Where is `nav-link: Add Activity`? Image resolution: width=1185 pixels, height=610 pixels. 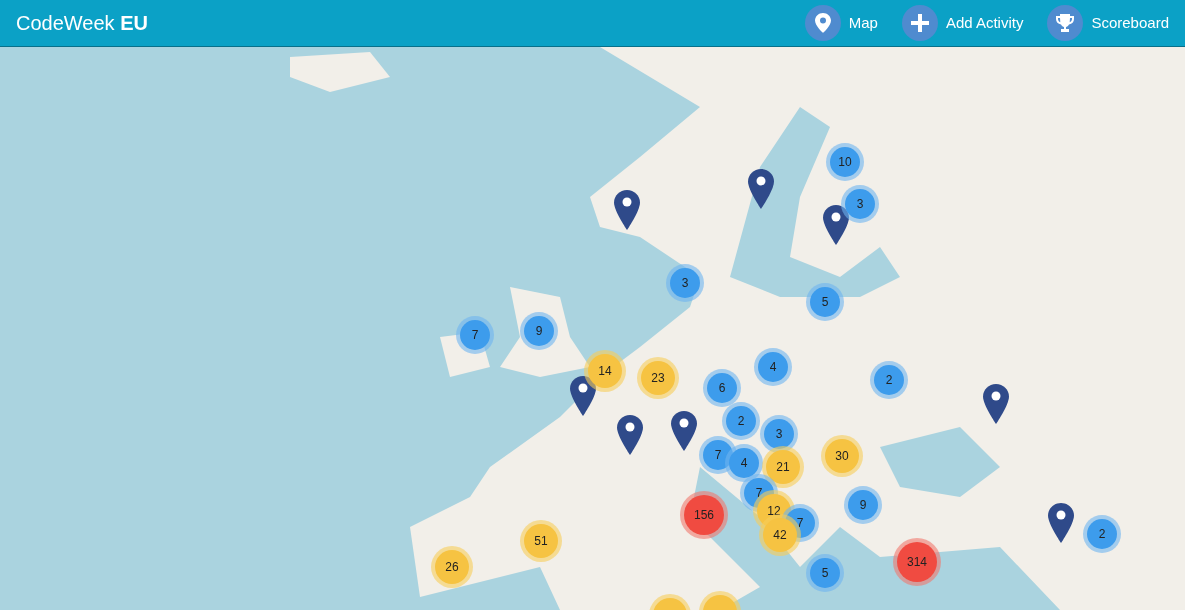 nav-link: Add Activity is located at coordinates (984, 23).